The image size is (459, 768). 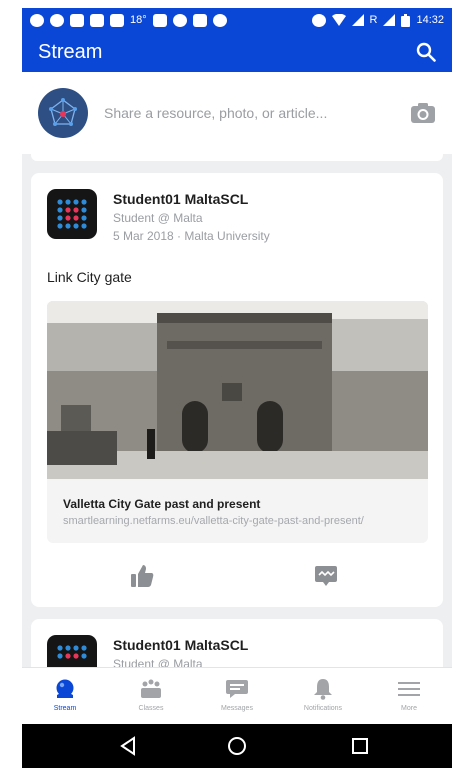 I want to click on network-logo-icon, so click(x=63, y=112).